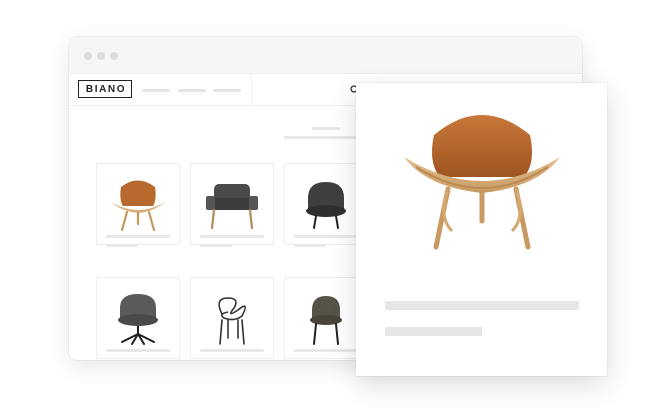 The width and height of the screenshot is (658, 408). What do you see at coordinates (326, 320) in the screenshot?
I see `olive-chair-icon` at bounding box center [326, 320].